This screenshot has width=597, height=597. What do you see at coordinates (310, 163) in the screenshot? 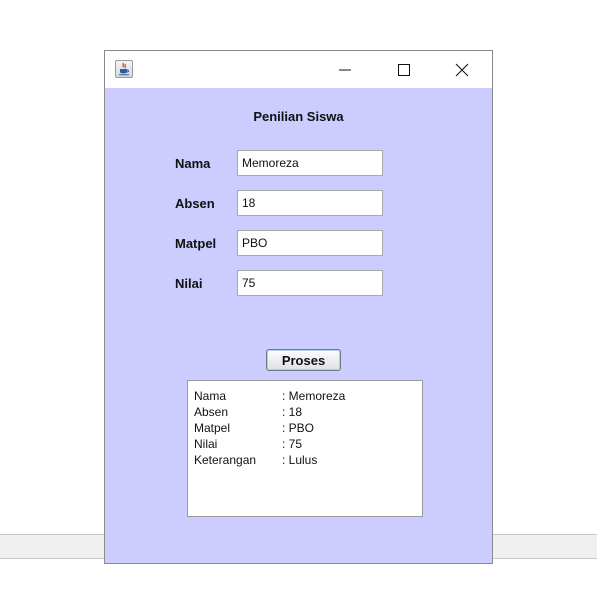
I see `nama-input` at bounding box center [310, 163].